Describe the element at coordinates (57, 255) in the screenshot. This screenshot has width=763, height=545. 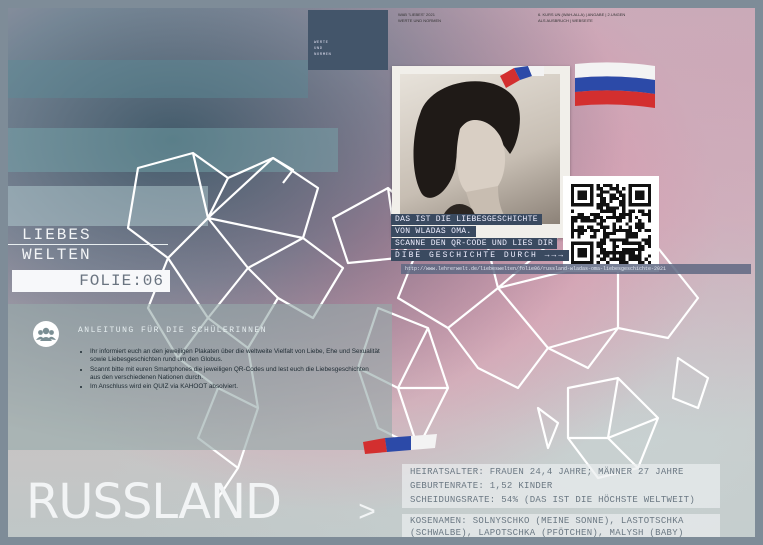
I see `title-line-2: WELTEN` at that location.